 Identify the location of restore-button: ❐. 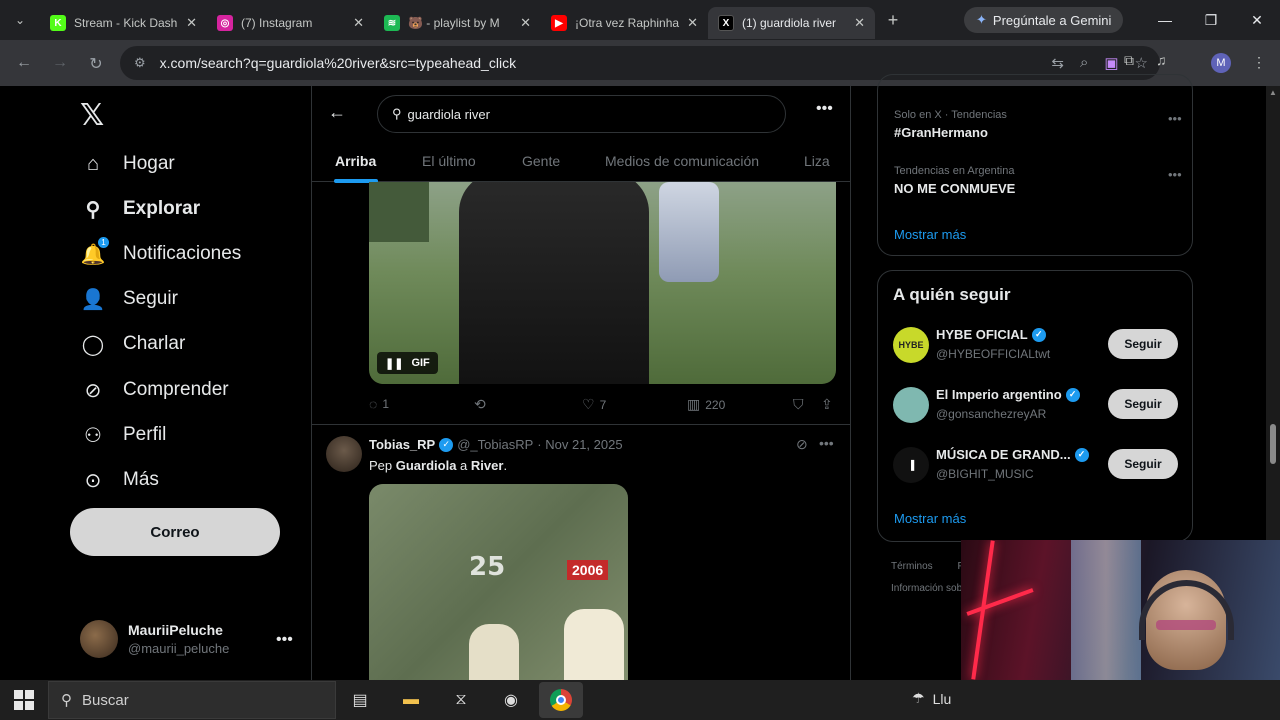
(1211, 20).